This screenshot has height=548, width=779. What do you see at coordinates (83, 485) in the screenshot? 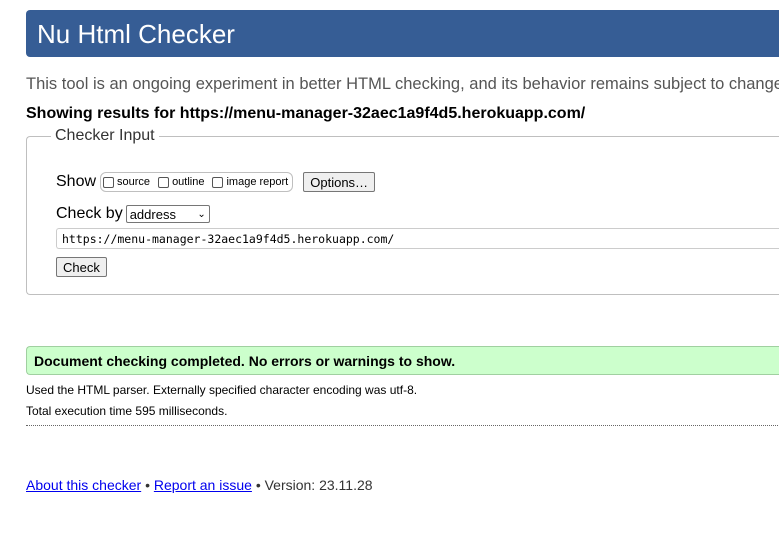
I see `about-checker-link: About this checker` at bounding box center [83, 485].